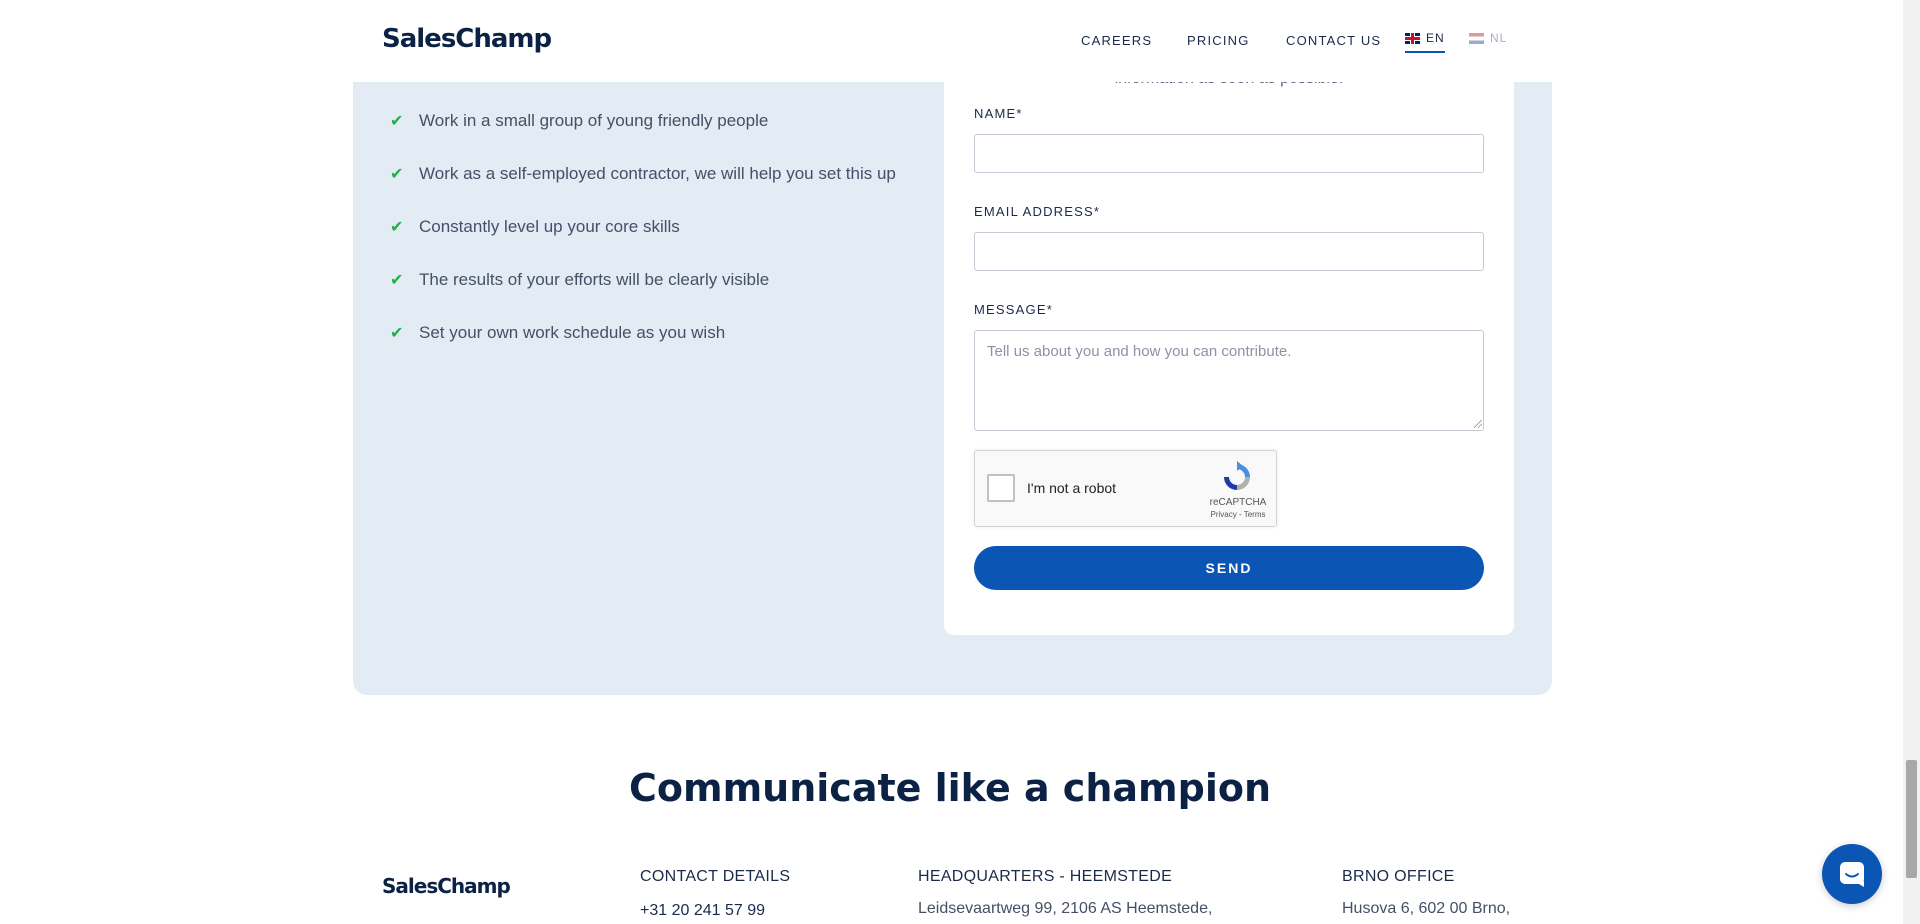  Describe the element at coordinates (1037, 211) in the screenshot. I see `email-label: EMAIL ADDRESS*` at that location.